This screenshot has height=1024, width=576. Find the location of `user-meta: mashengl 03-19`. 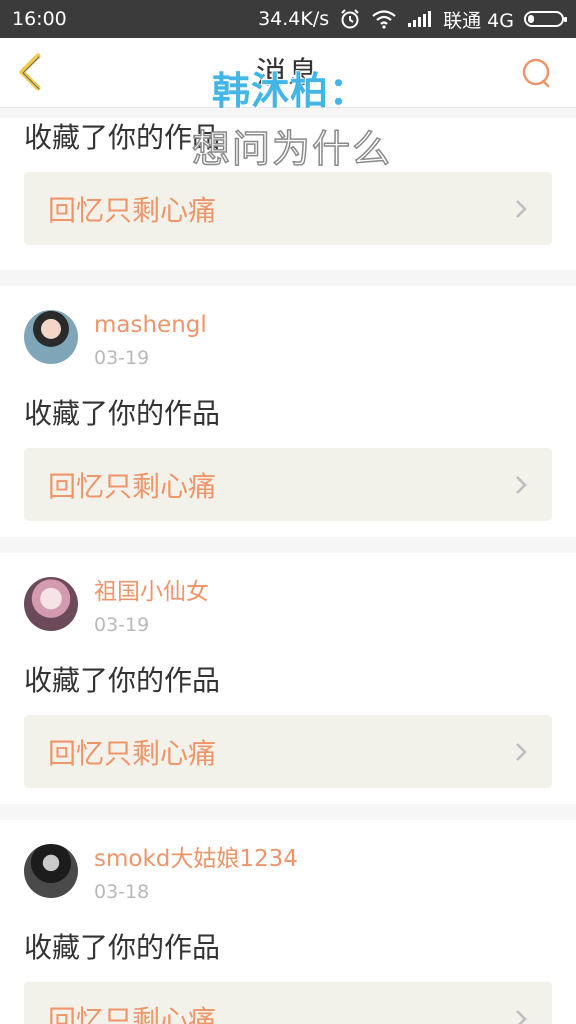

user-meta: mashengl 03-19 is located at coordinates (150, 341).